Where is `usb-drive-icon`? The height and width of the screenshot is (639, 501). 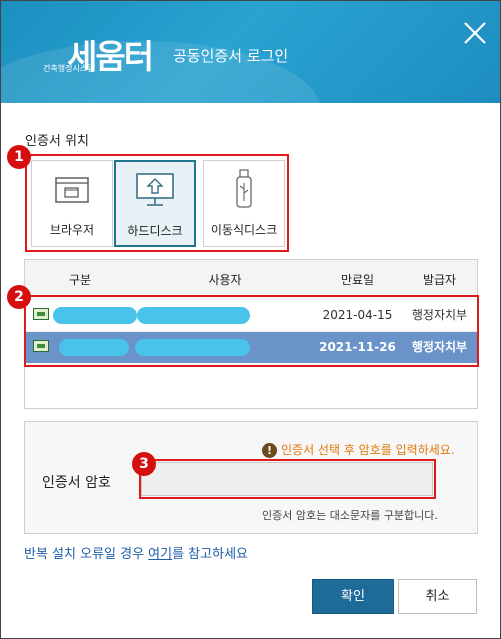
usb-drive-icon is located at coordinates (244, 188).